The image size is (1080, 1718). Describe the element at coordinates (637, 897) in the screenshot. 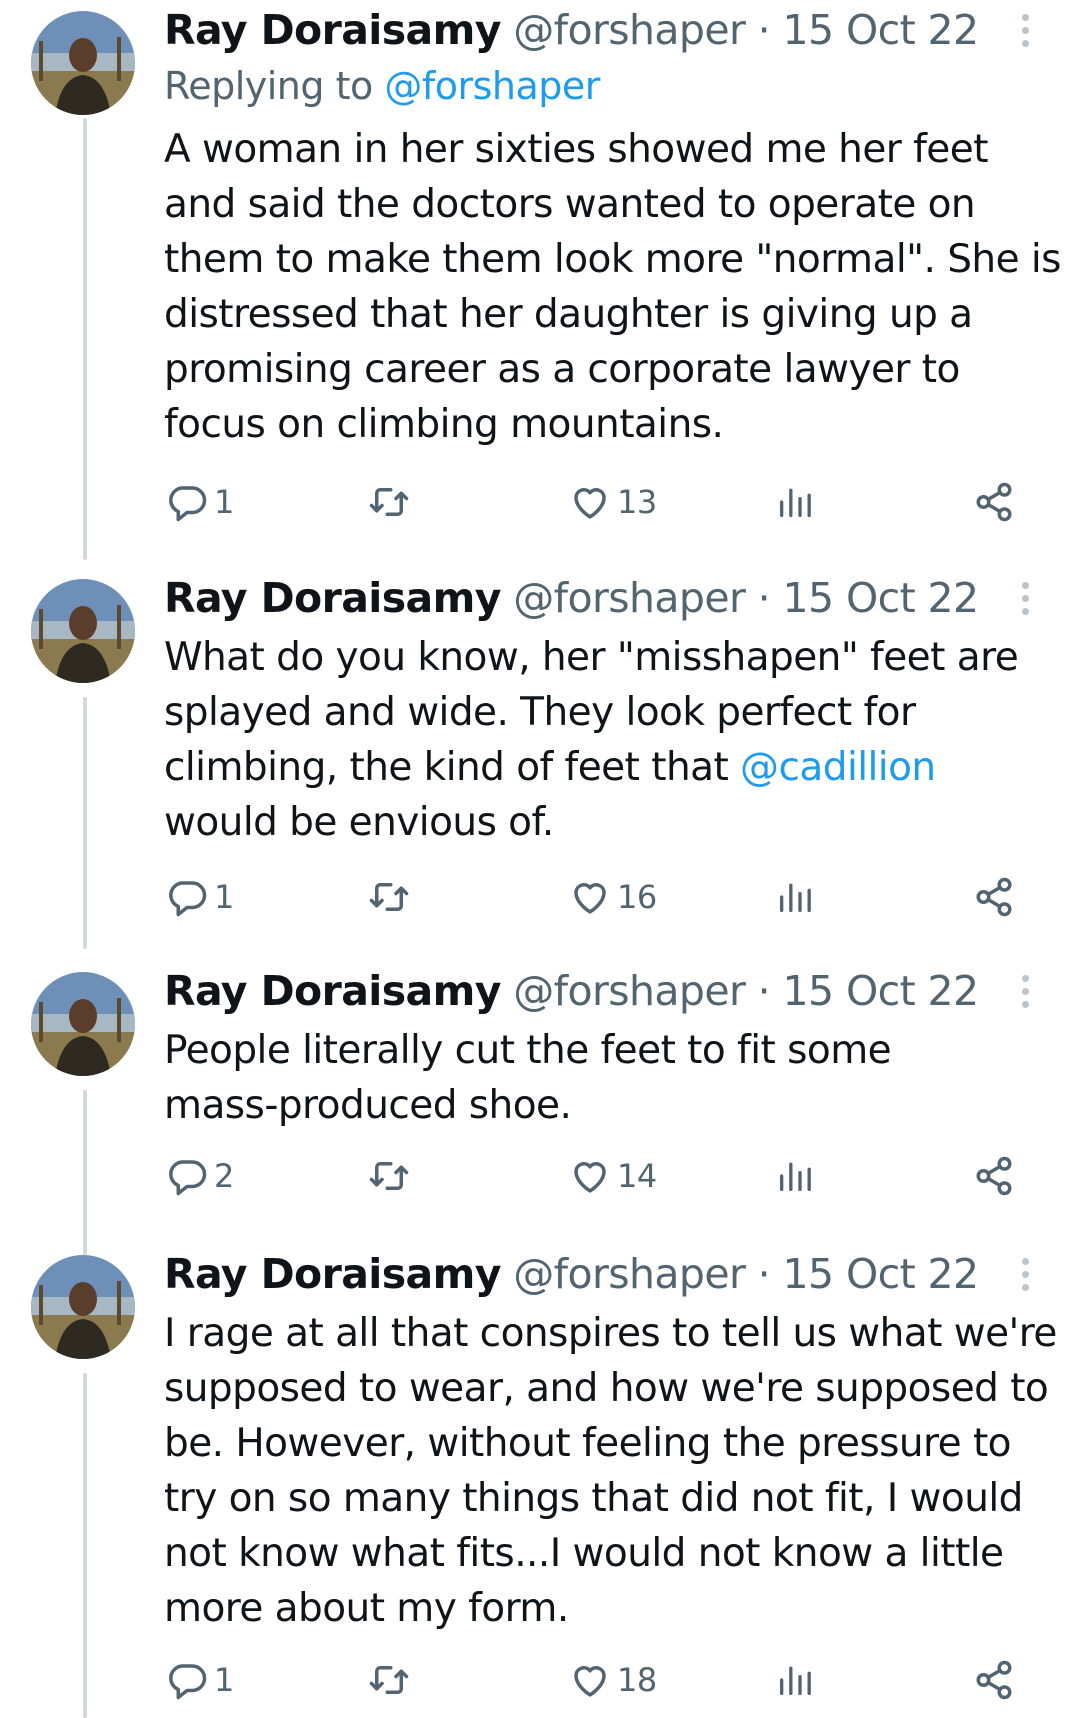

I see `like-count: 16` at that location.